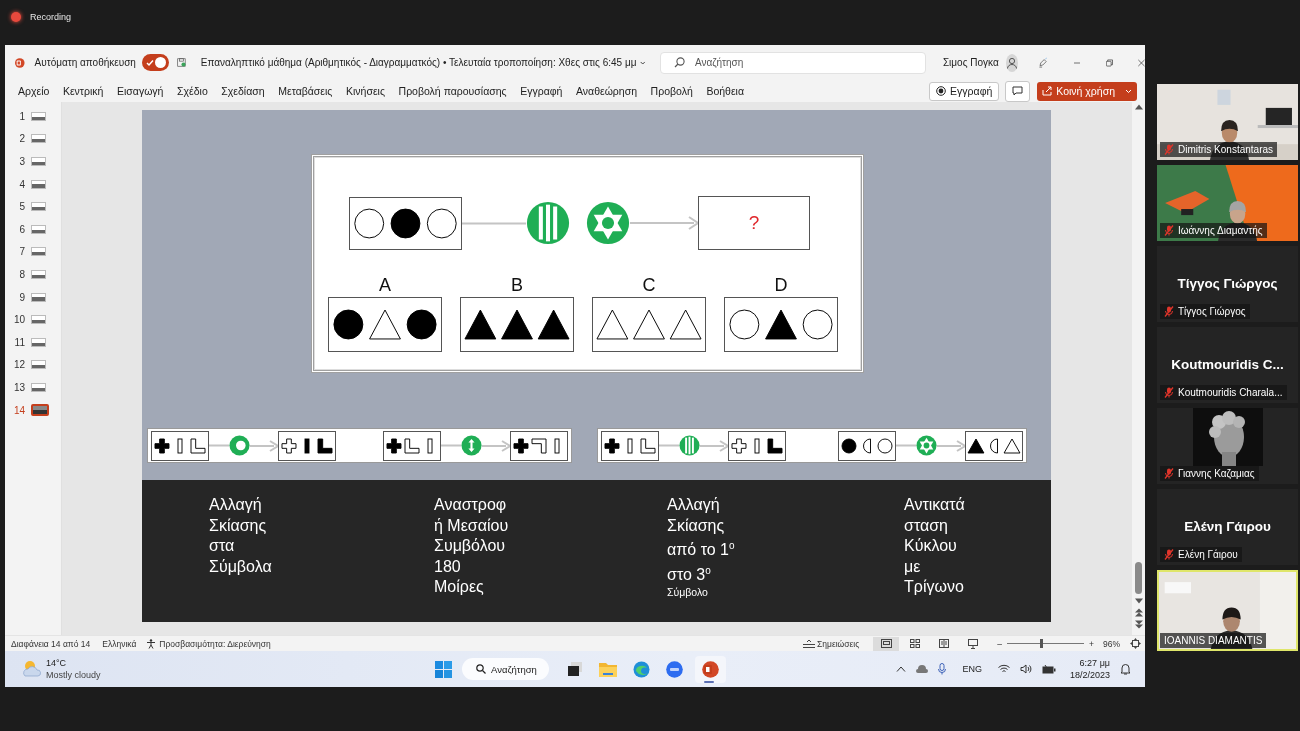 Image resolution: width=1300 pixels, height=731 pixels. Describe the element at coordinates (365, 91) in the screenshot. I see `menu-tab: Κινήσεις` at that location.